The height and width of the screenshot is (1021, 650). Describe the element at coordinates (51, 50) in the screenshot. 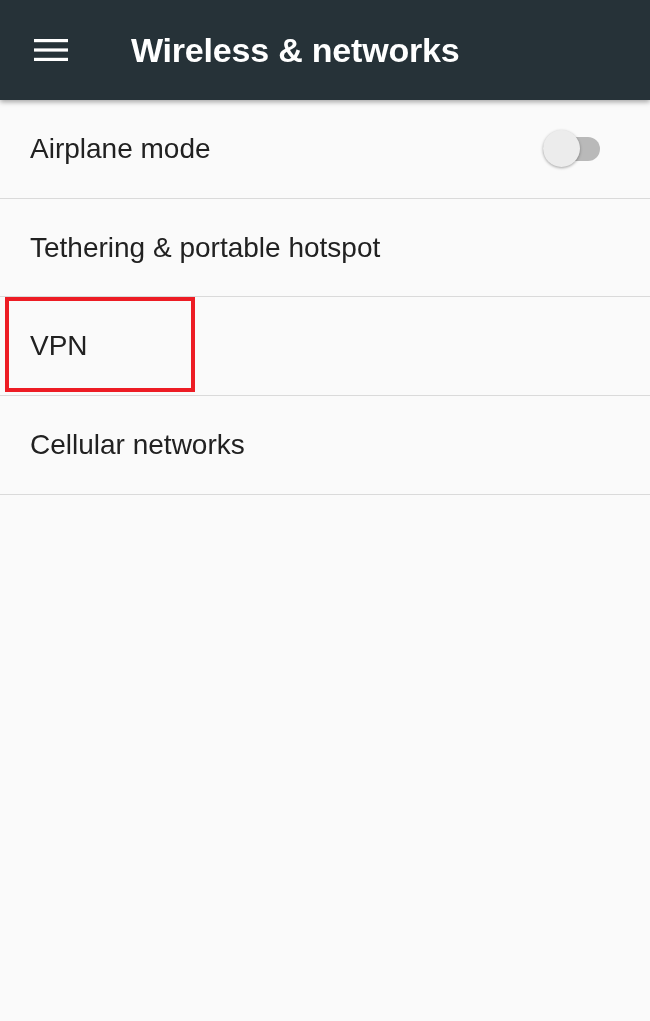

I see `menu-icon` at that location.